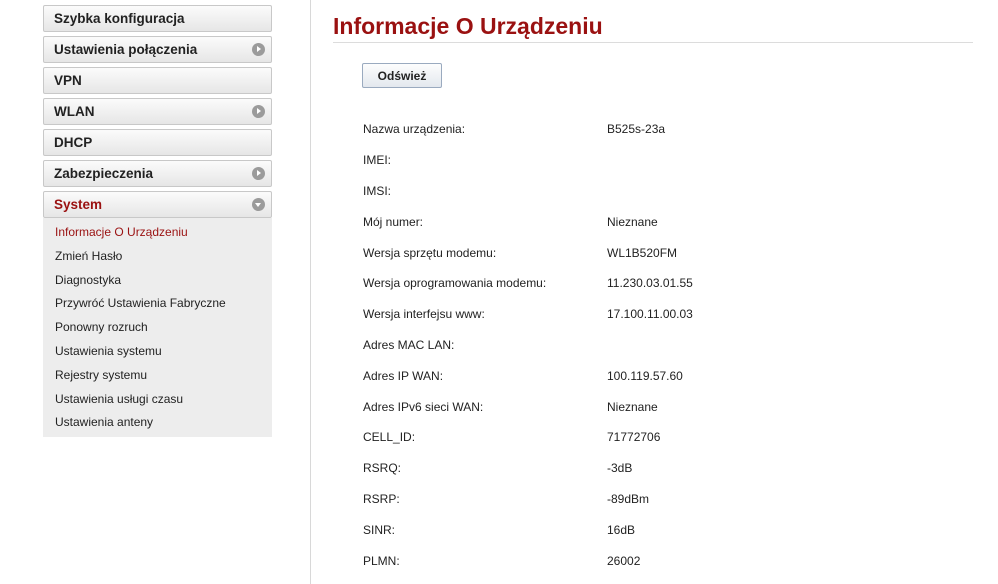  Describe the element at coordinates (620, 468) in the screenshot. I see `info-value: -3dB` at that location.